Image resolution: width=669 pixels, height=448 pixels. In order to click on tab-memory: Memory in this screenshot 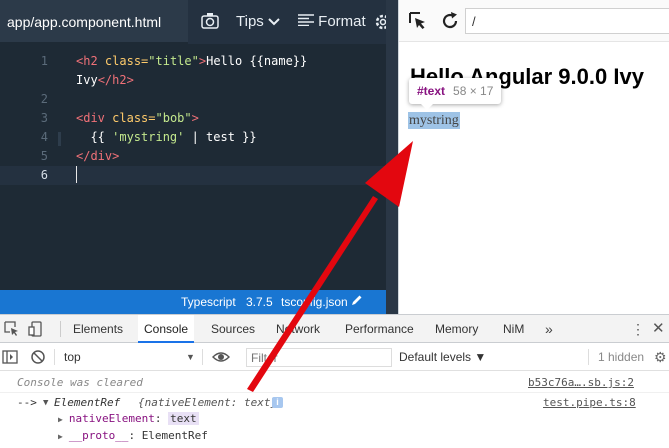, I will do `click(456, 329)`.